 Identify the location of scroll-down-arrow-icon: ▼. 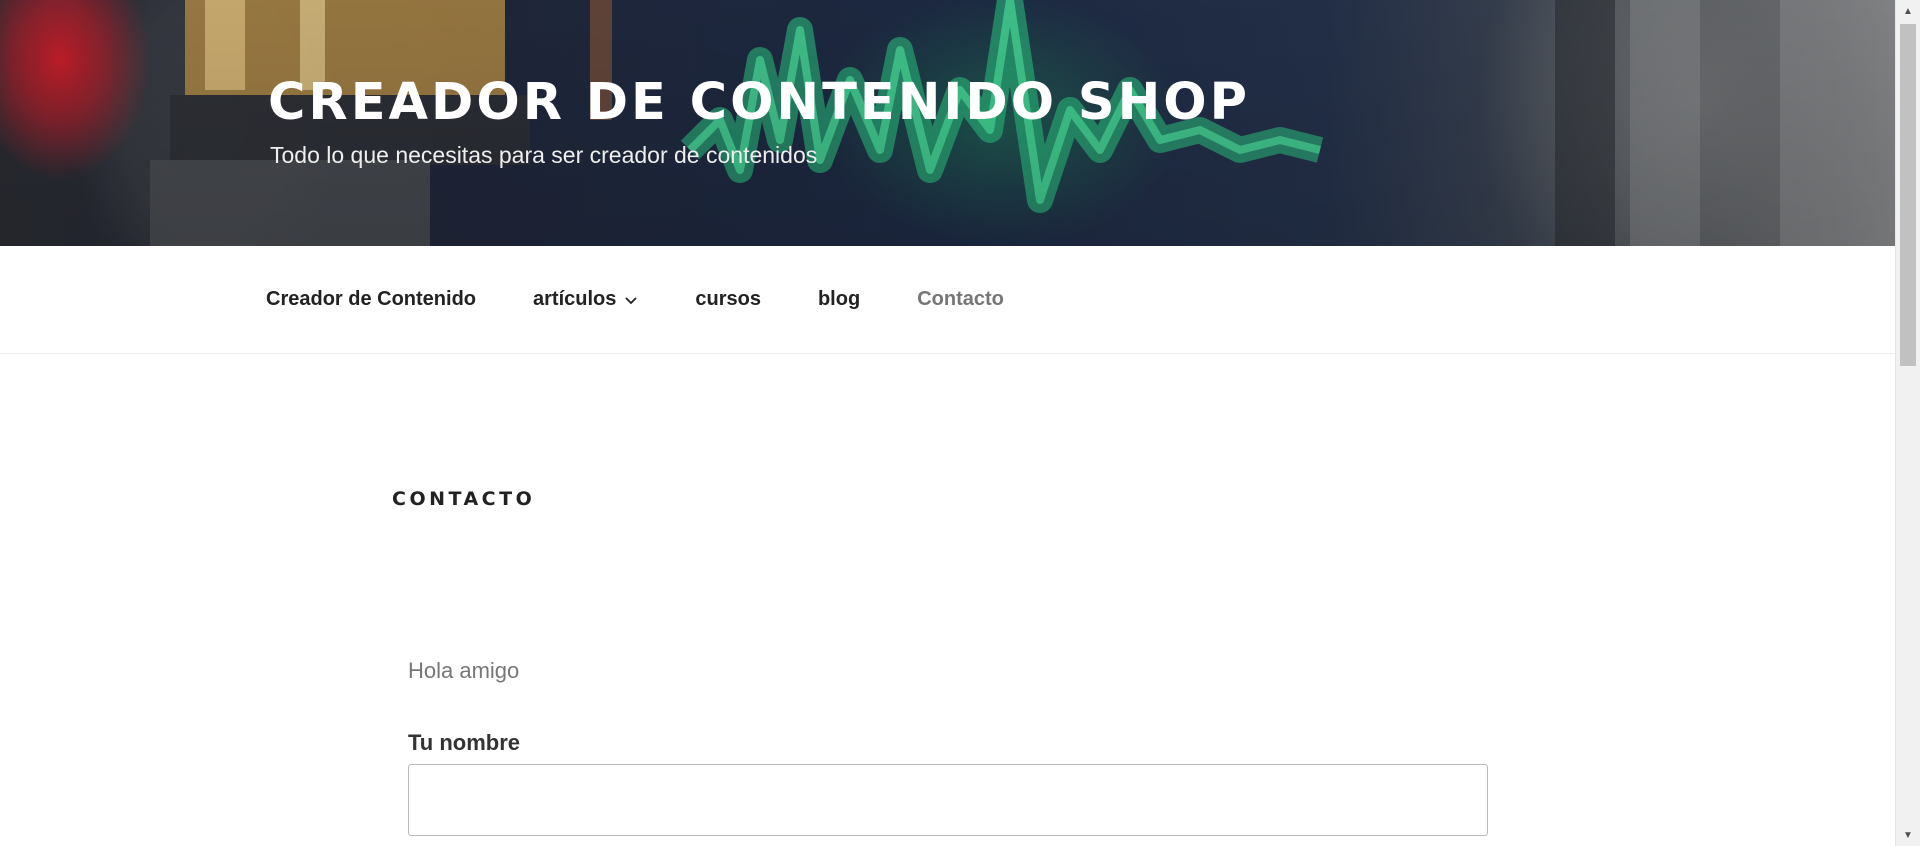
(1908, 835).